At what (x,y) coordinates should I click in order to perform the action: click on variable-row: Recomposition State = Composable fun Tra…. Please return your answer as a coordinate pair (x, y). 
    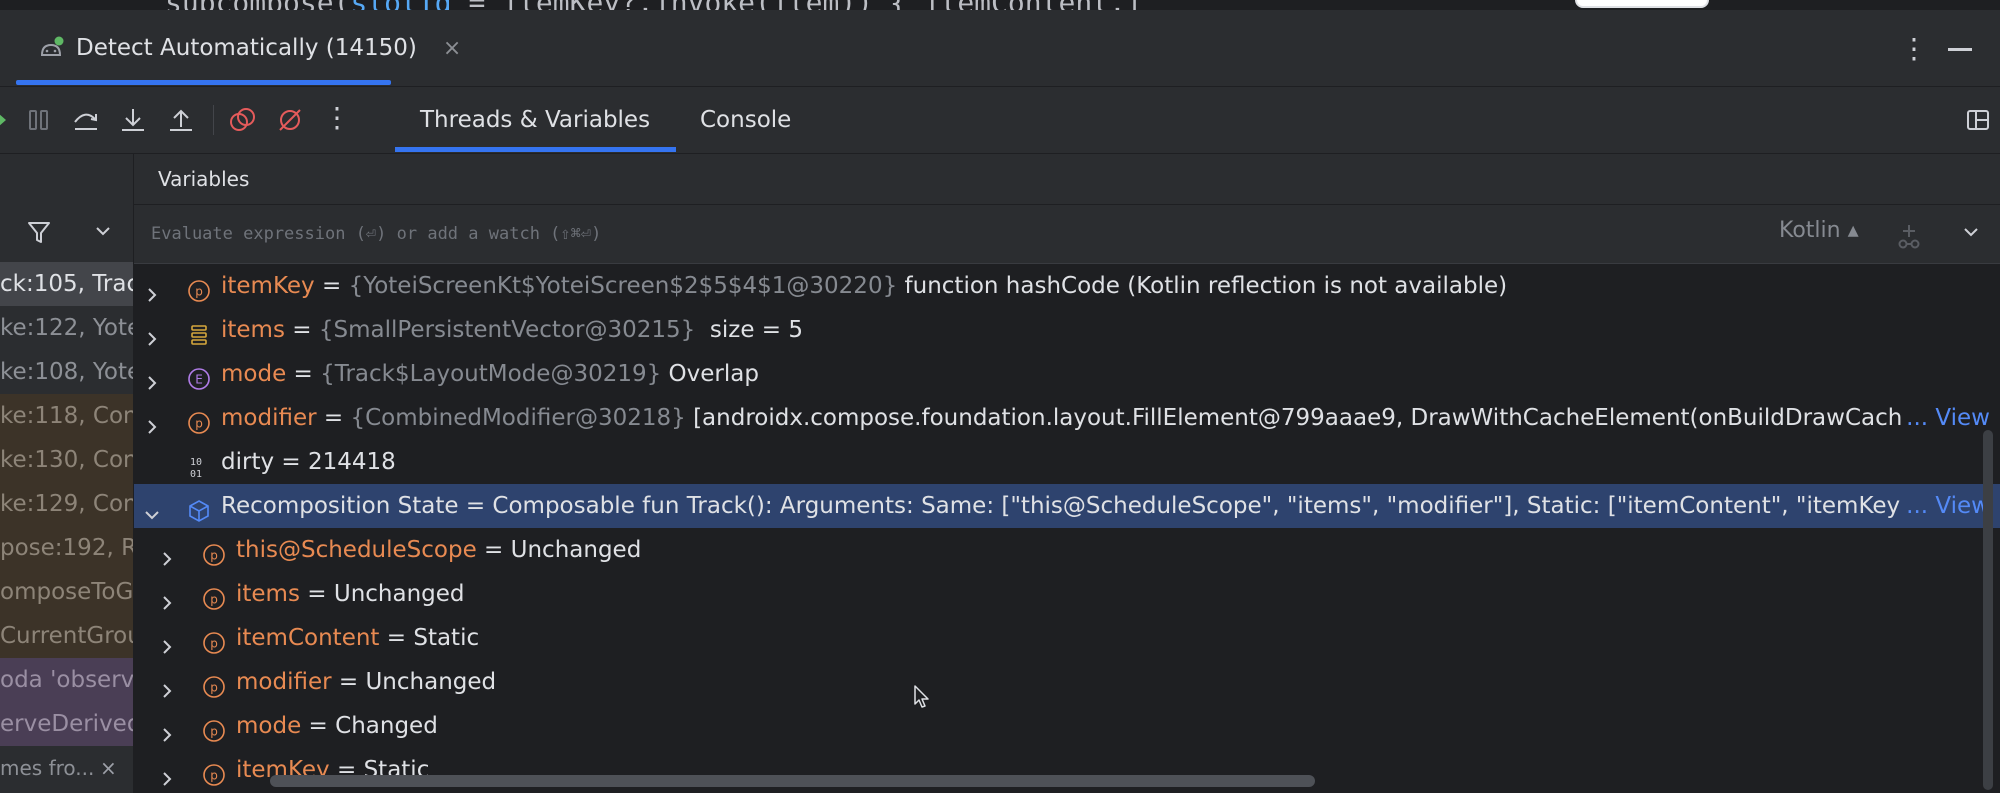
    Looking at the image, I should click on (1067, 506).